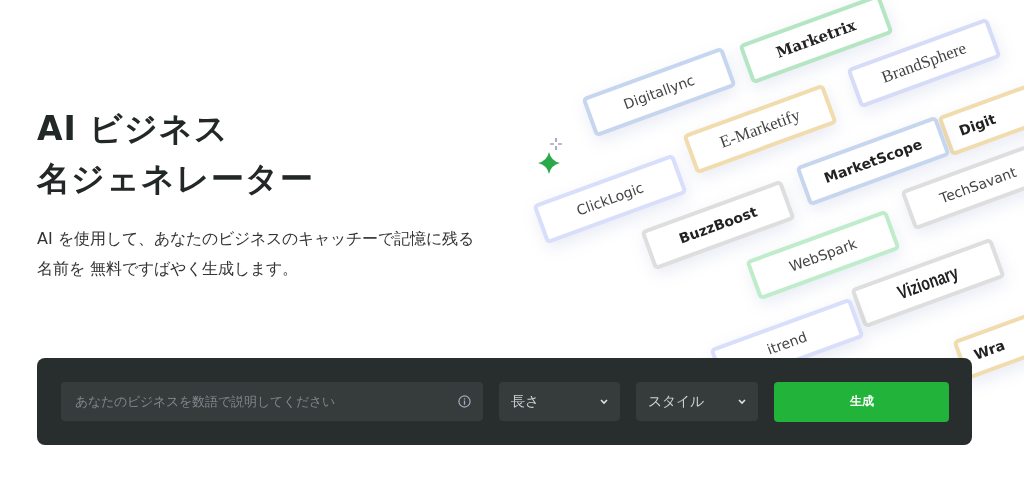  What do you see at coordinates (559, 401) in the screenshot?
I see `dropdown: 長さ` at bounding box center [559, 401].